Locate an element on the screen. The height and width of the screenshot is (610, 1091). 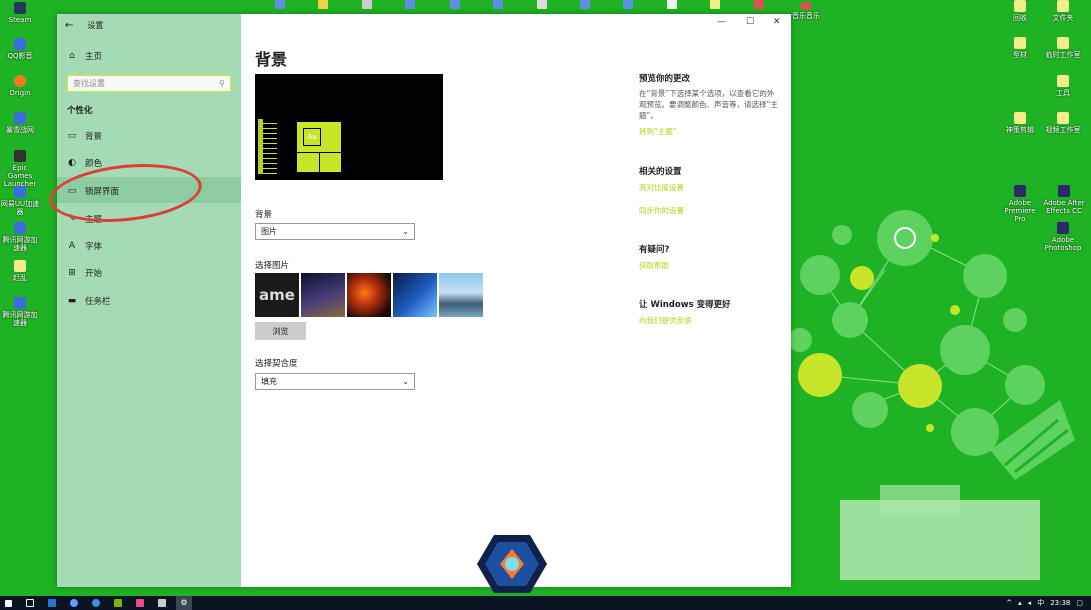
search-placeholder: 查找设置 is located at coordinates (89, 83).